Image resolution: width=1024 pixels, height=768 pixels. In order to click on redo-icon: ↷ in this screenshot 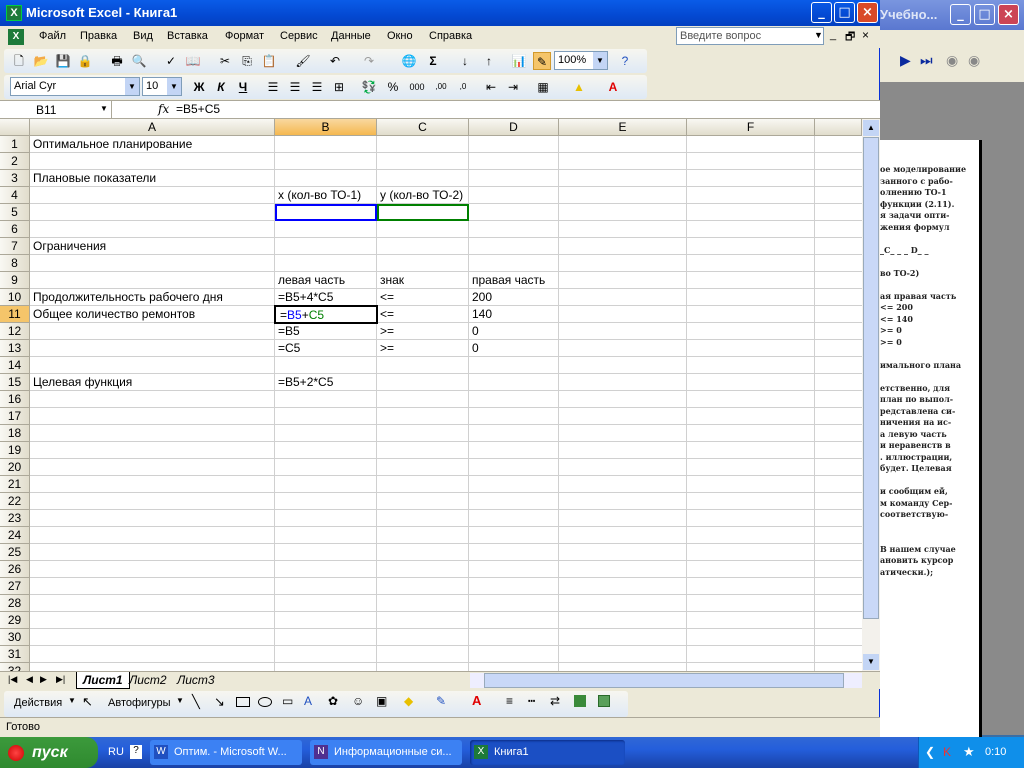, I will do `click(369, 61)`.